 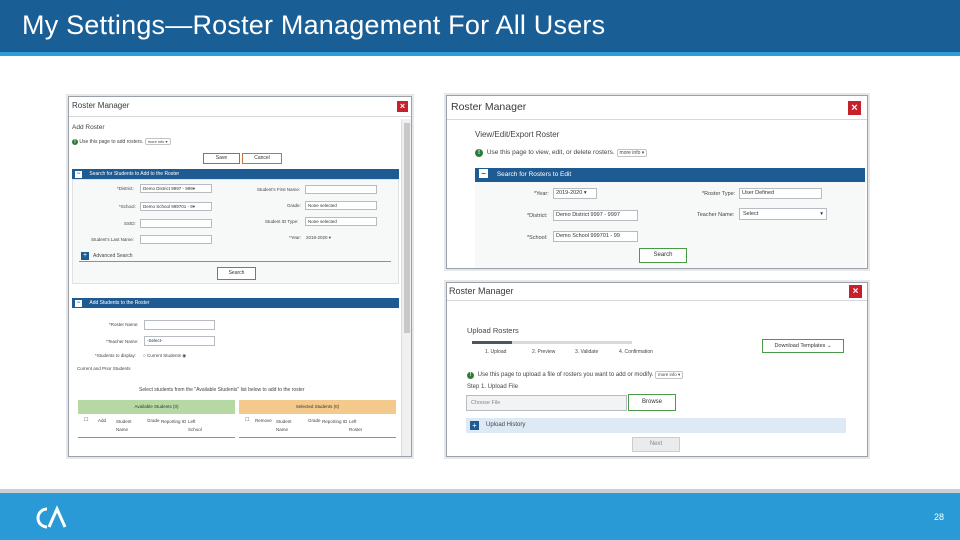 What do you see at coordinates (652, 402) in the screenshot?
I see `browse-button: Browse` at bounding box center [652, 402].